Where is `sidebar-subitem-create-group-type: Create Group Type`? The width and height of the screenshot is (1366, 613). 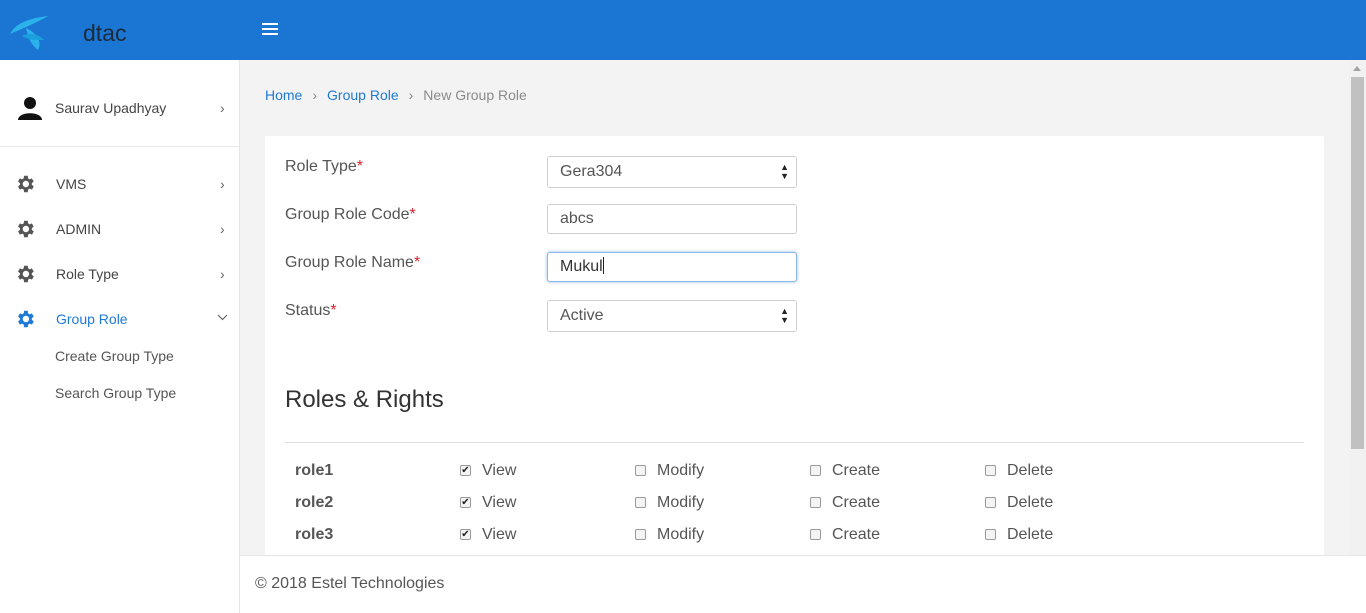
sidebar-subitem-create-group-type: Create Group Type is located at coordinates (114, 356).